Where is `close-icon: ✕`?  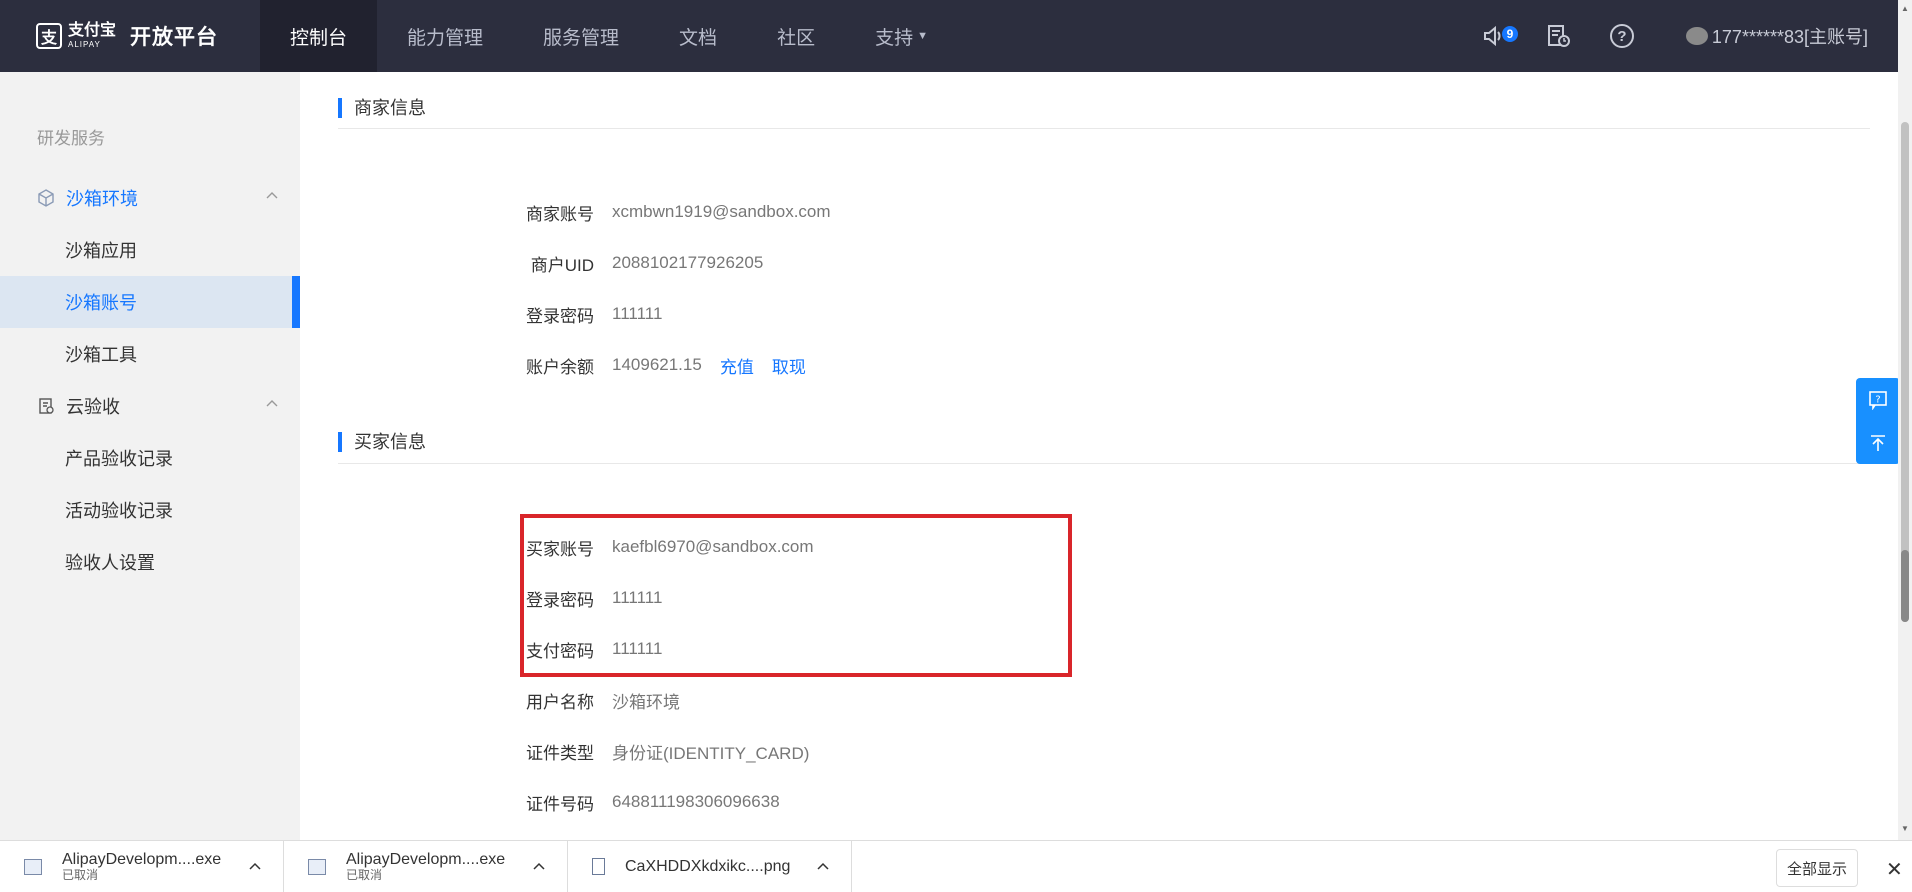
close-icon: ✕ is located at coordinates (1894, 869).